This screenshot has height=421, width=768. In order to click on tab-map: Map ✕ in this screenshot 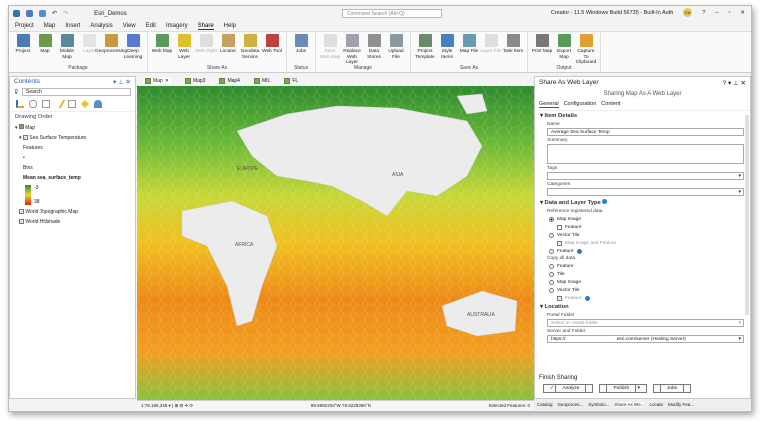, I will do `click(157, 80)`.